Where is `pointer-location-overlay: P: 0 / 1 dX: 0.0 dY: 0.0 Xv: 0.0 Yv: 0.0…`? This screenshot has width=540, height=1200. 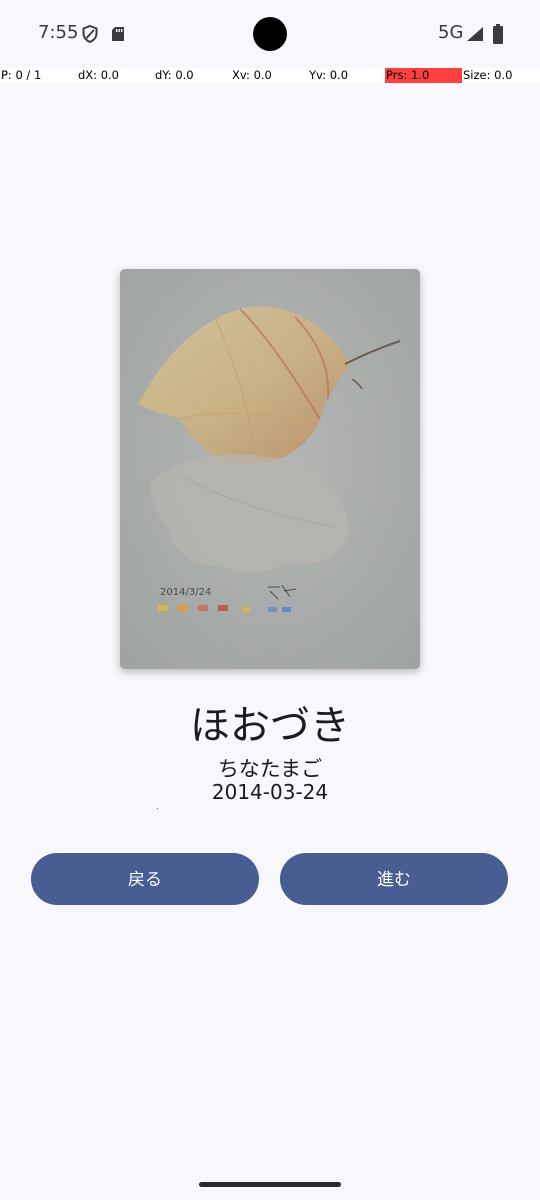
pointer-location-overlay: P: 0 / 1 dX: 0.0 dY: 0.0 Xv: 0.0 Yv: 0.0… is located at coordinates (270, 75).